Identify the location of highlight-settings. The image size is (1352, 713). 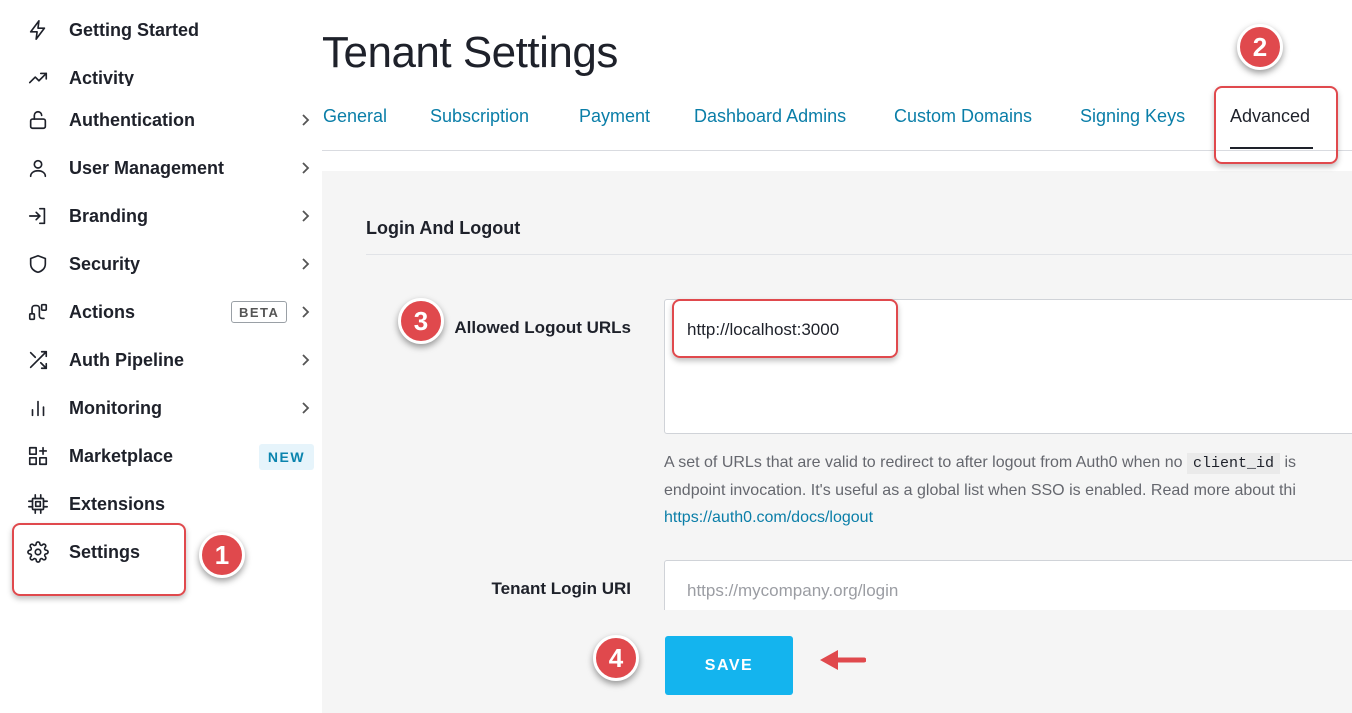
(99, 559).